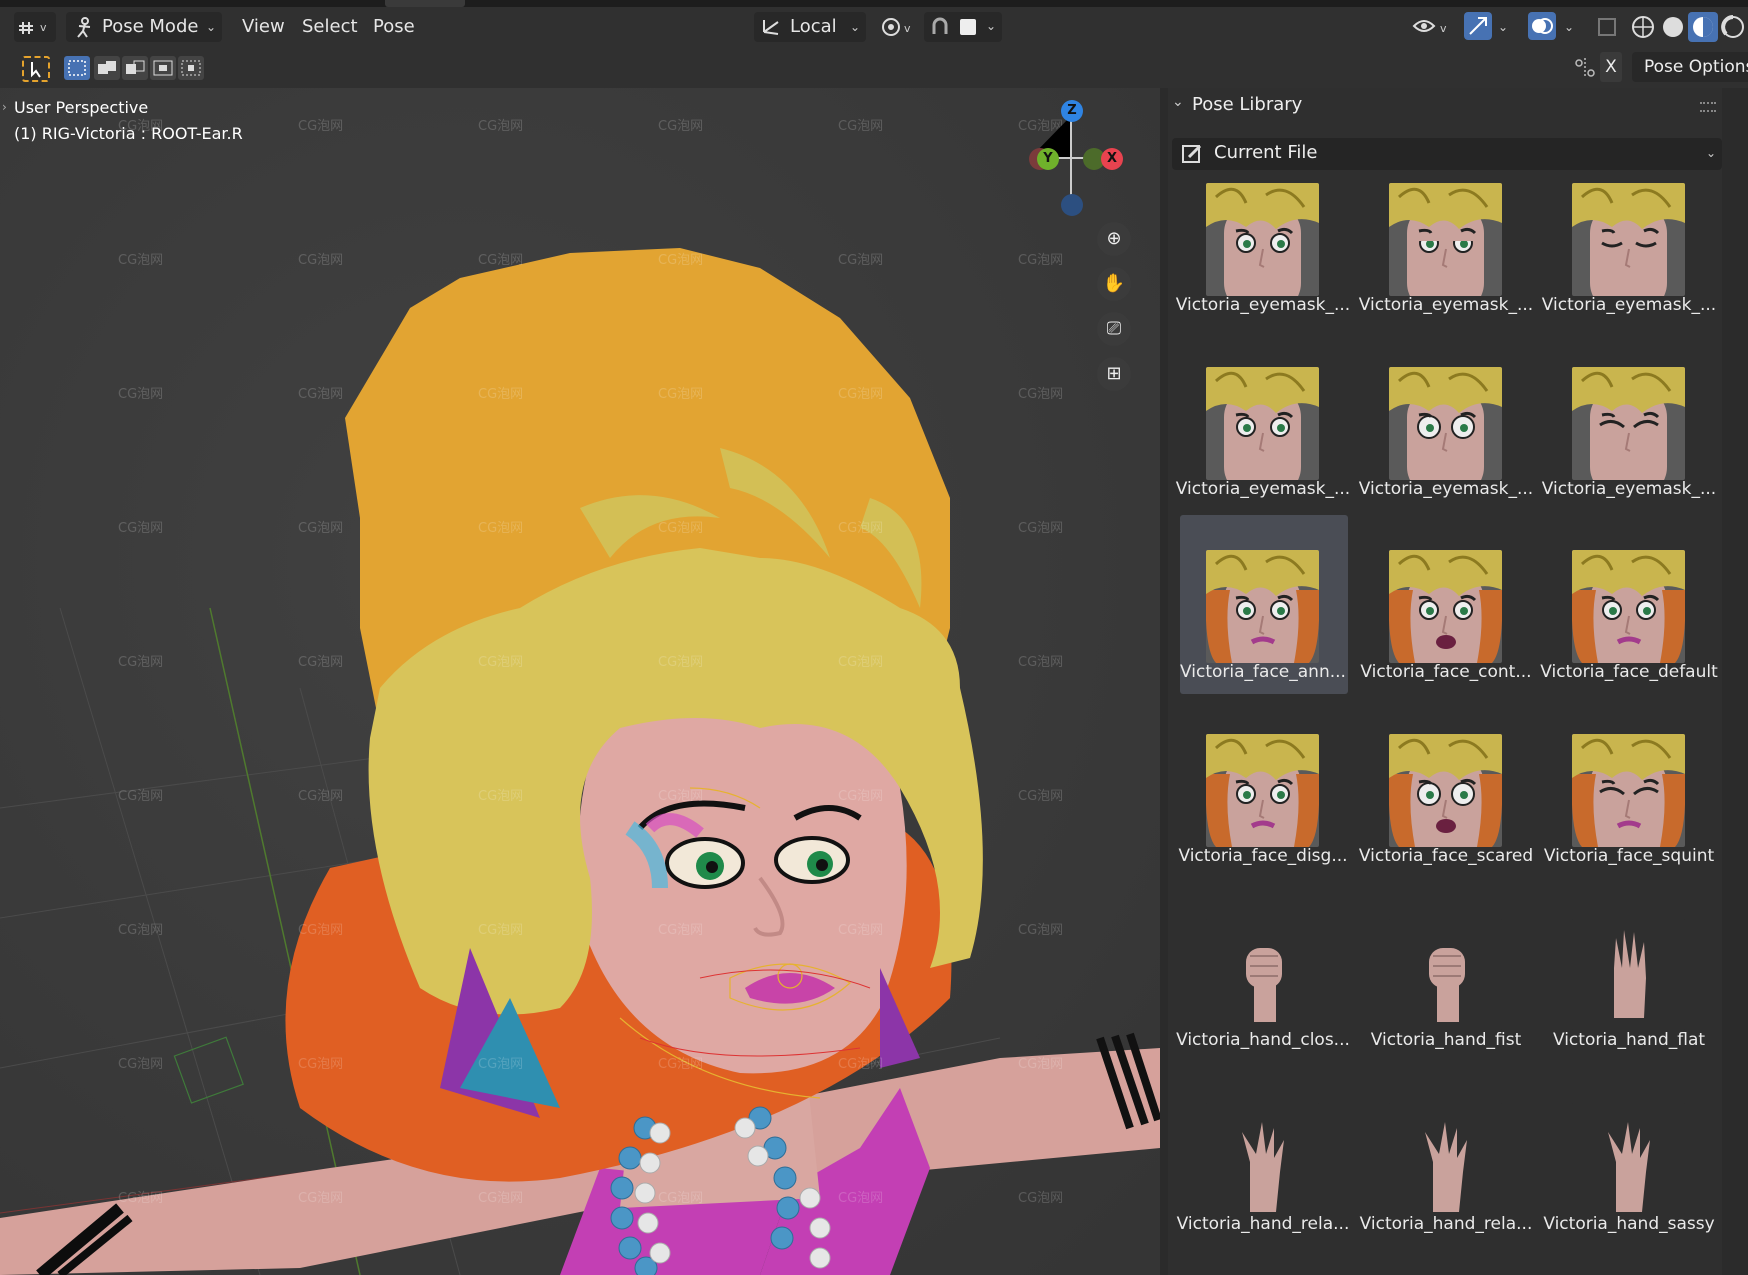 Image resolution: width=1748 pixels, height=1275 pixels. I want to click on menu-view: View, so click(263, 27).